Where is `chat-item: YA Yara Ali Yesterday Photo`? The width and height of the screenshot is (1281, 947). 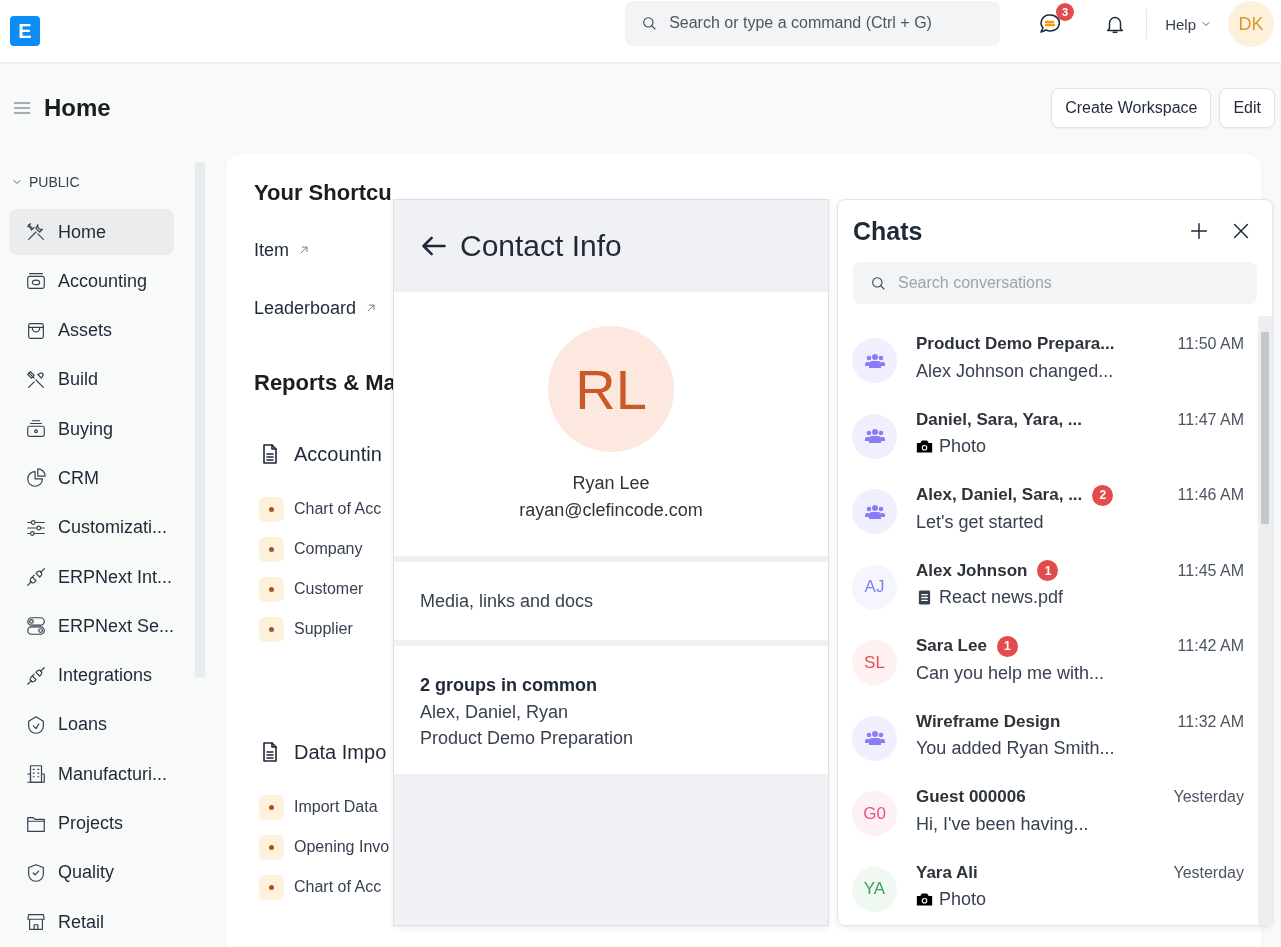
chat-item: YA Yara Ali Yesterday Photo is located at coordinates (1048, 896).